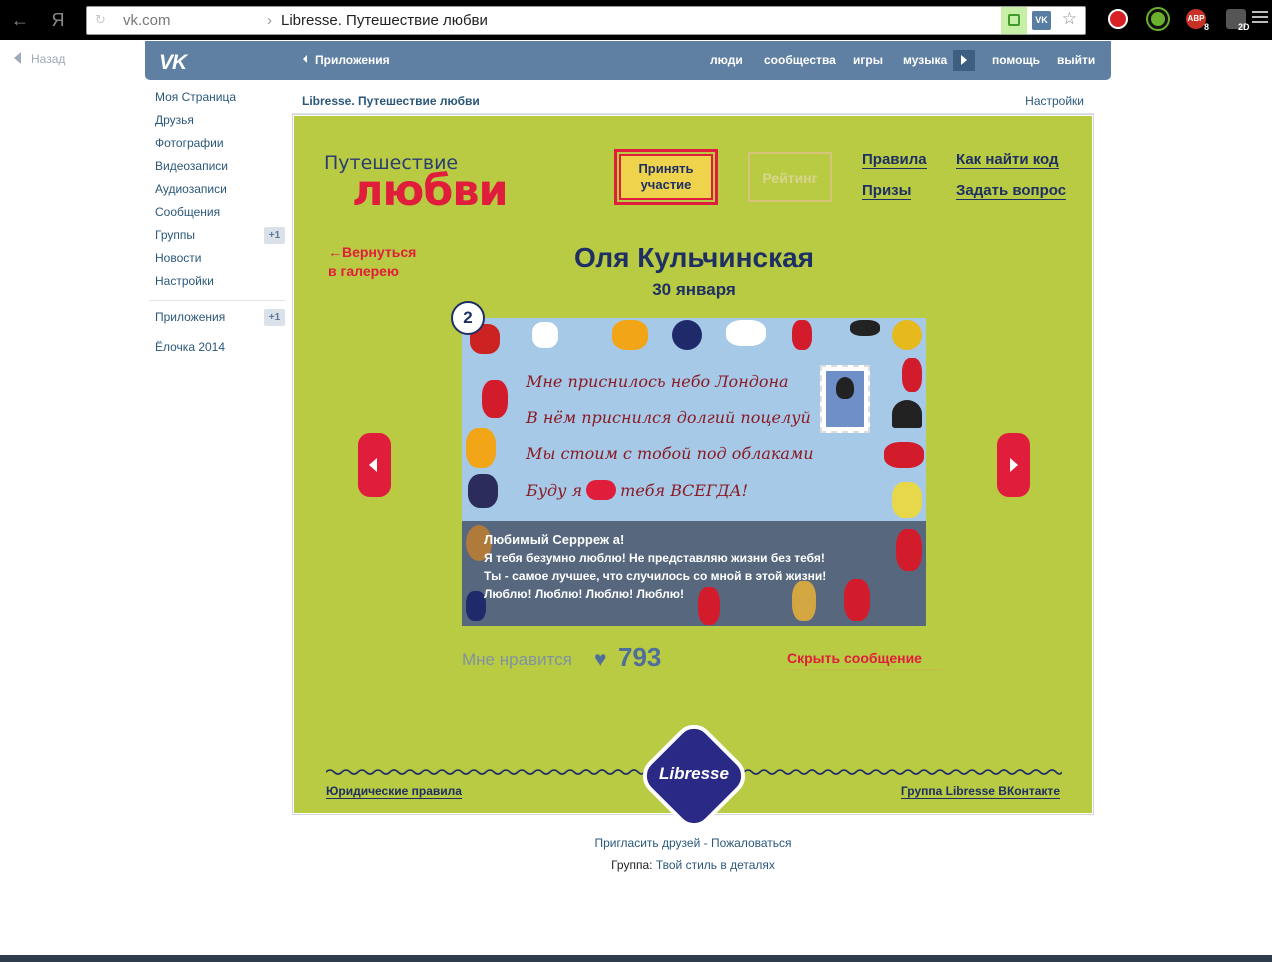 The width and height of the screenshot is (1272, 962). What do you see at coordinates (709, 606) in the screenshot?
I see `welly-doodle` at bounding box center [709, 606].